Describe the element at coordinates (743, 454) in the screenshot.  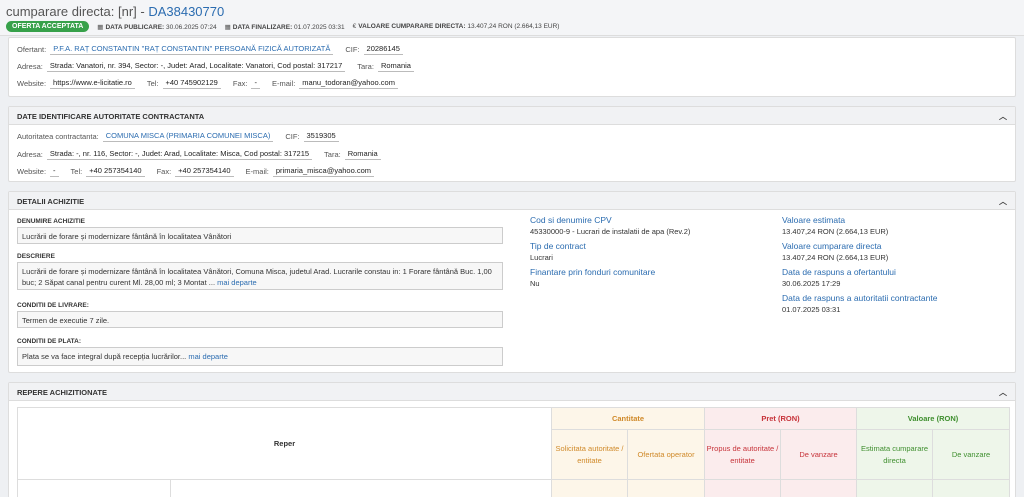
I see `col-propus: Propus de autoritate / entitate` at that location.